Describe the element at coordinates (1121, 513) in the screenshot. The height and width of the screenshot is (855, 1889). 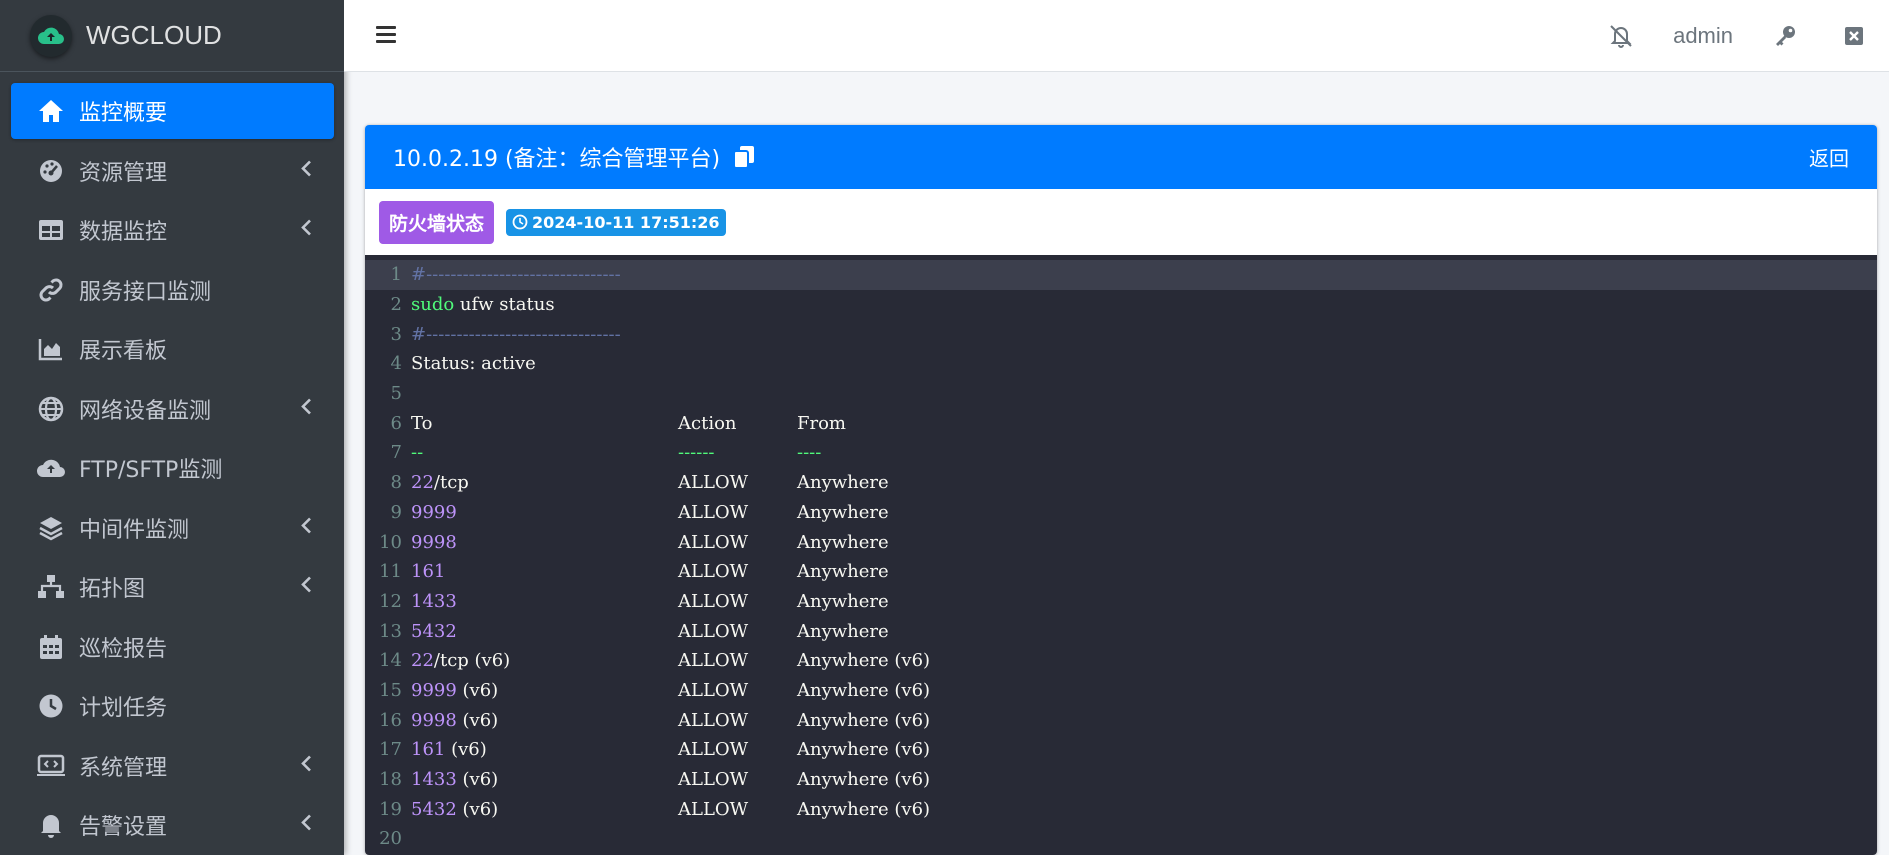
I see `code-line: 9 9999 ALLOW Anywhere` at that location.